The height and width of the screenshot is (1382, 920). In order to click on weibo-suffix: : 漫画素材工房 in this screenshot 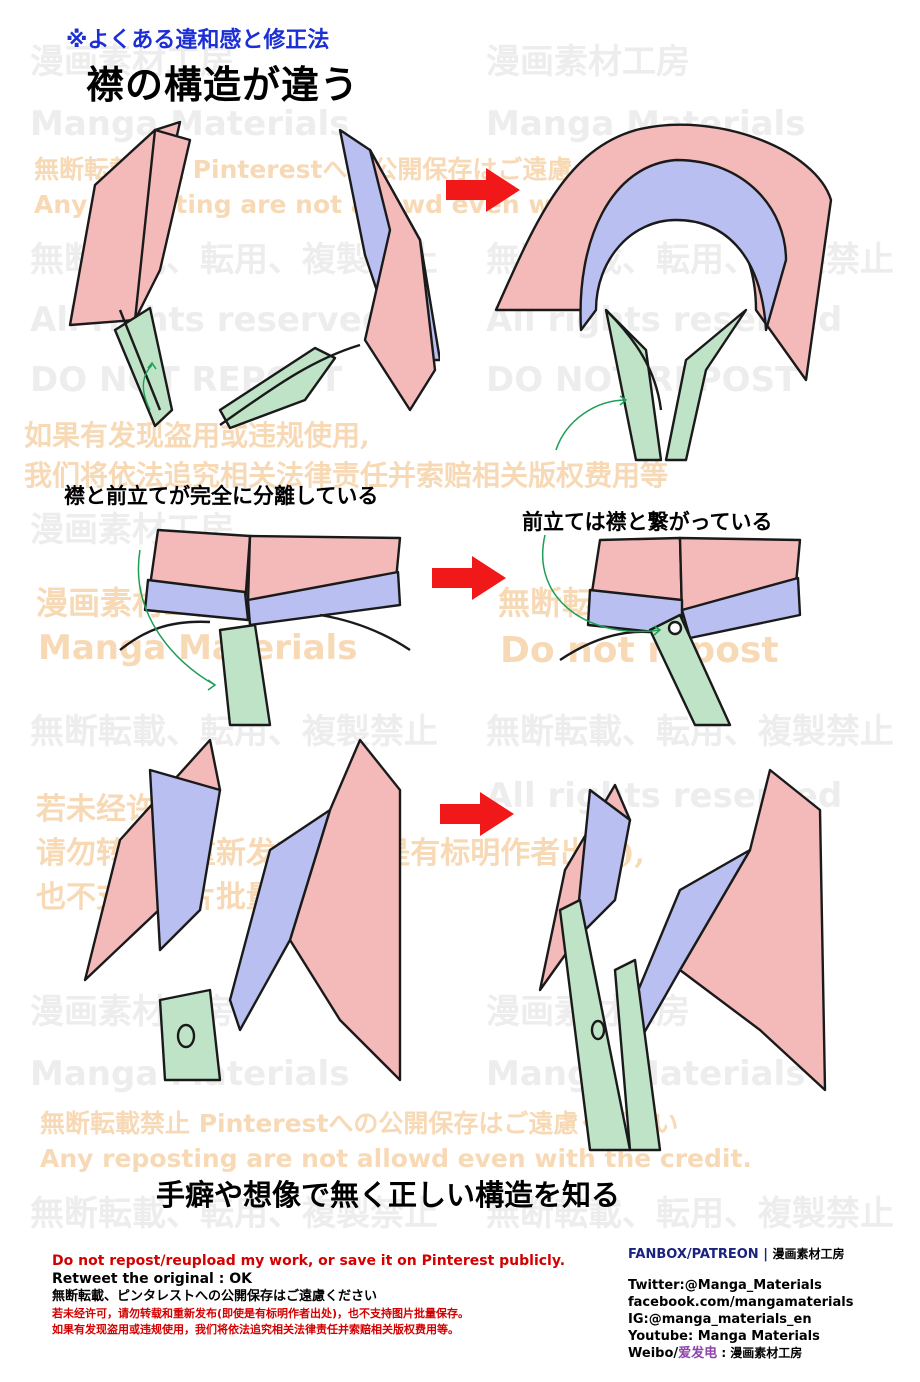, I will do `click(760, 1353)`.